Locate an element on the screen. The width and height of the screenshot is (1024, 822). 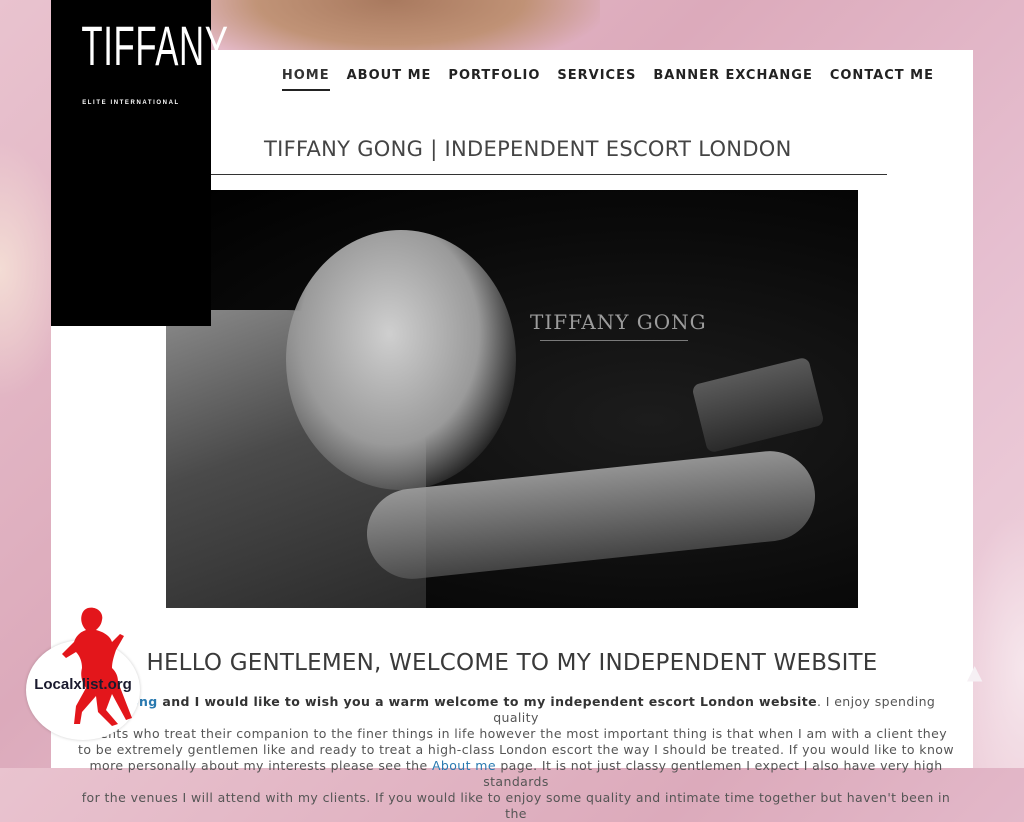
nav-item-contact: CONTACT ME is located at coordinates (882, 79).